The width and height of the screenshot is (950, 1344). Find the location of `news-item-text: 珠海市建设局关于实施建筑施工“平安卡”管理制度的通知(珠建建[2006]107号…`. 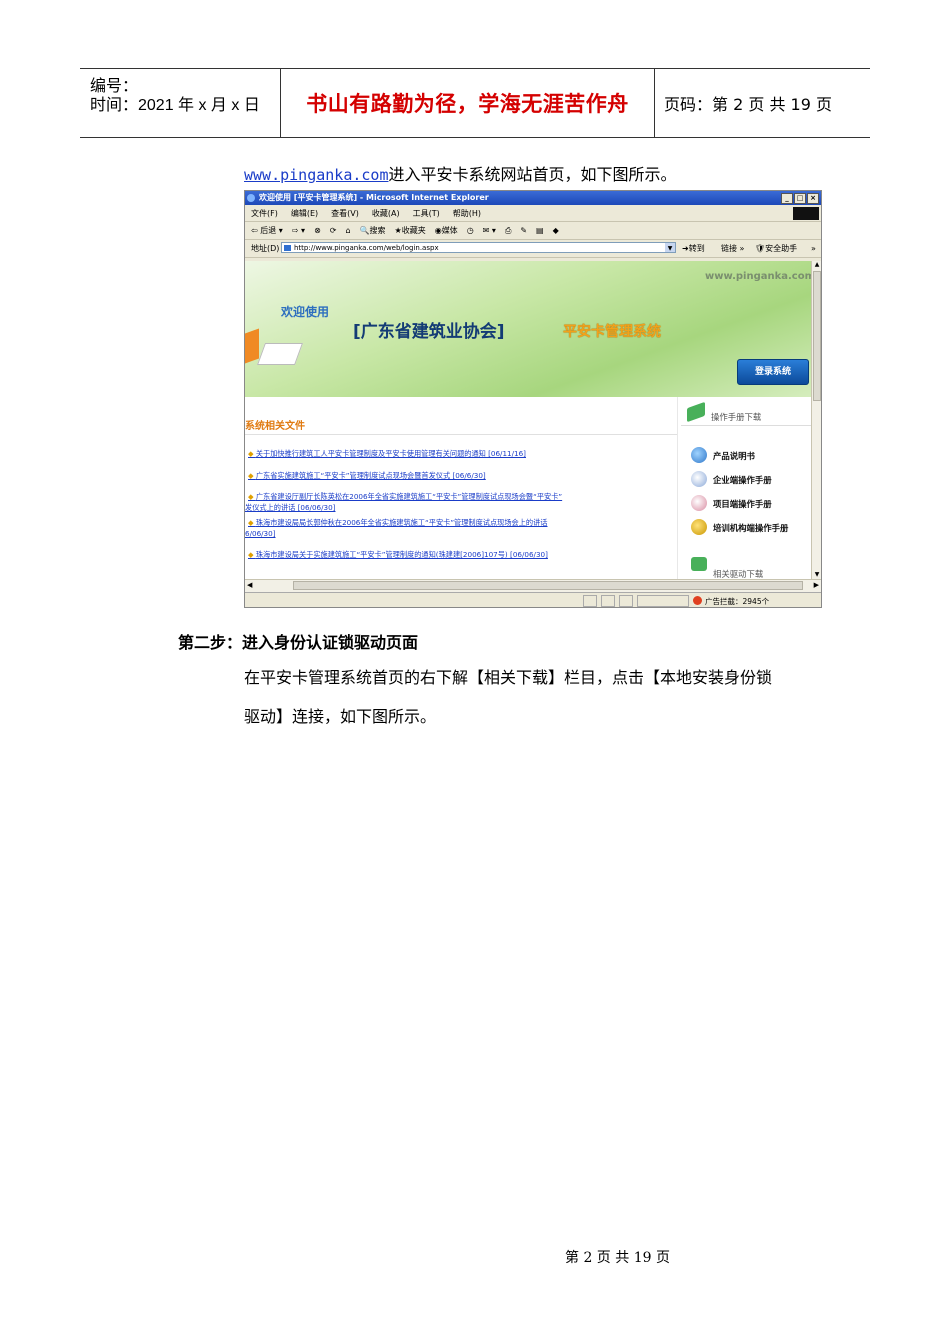

news-item-text: 珠海市建设局关于实施建筑施工“平安卡”管理制度的通知(珠建建[2006]107号… is located at coordinates (401, 554).